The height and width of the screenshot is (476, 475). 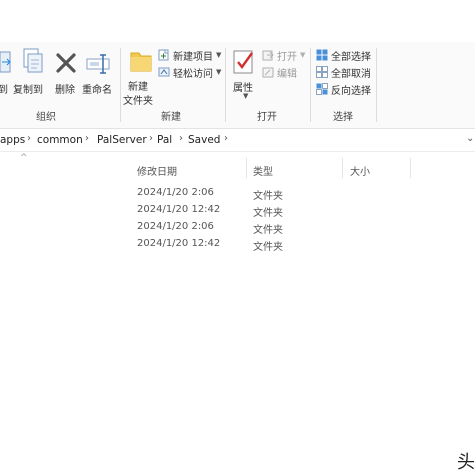 I want to click on edit-label: 编辑, so click(x=287, y=74).